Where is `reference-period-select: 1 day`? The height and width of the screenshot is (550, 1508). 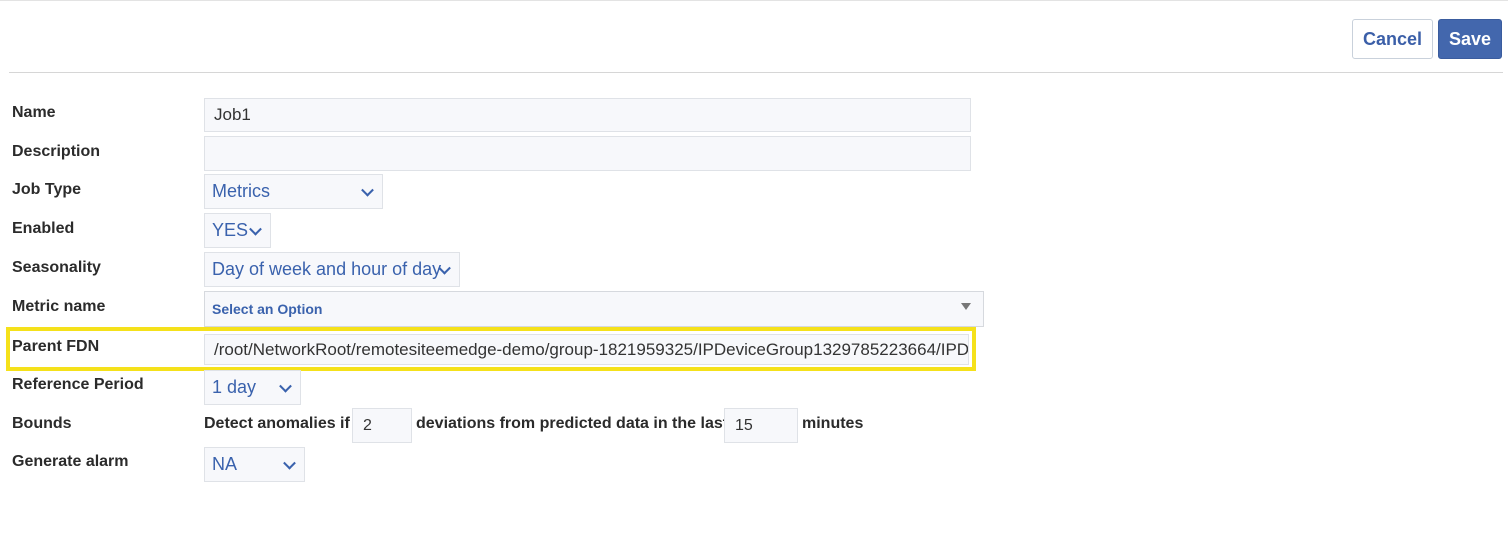 reference-period-select: 1 day is located at coordinates (252, 387).